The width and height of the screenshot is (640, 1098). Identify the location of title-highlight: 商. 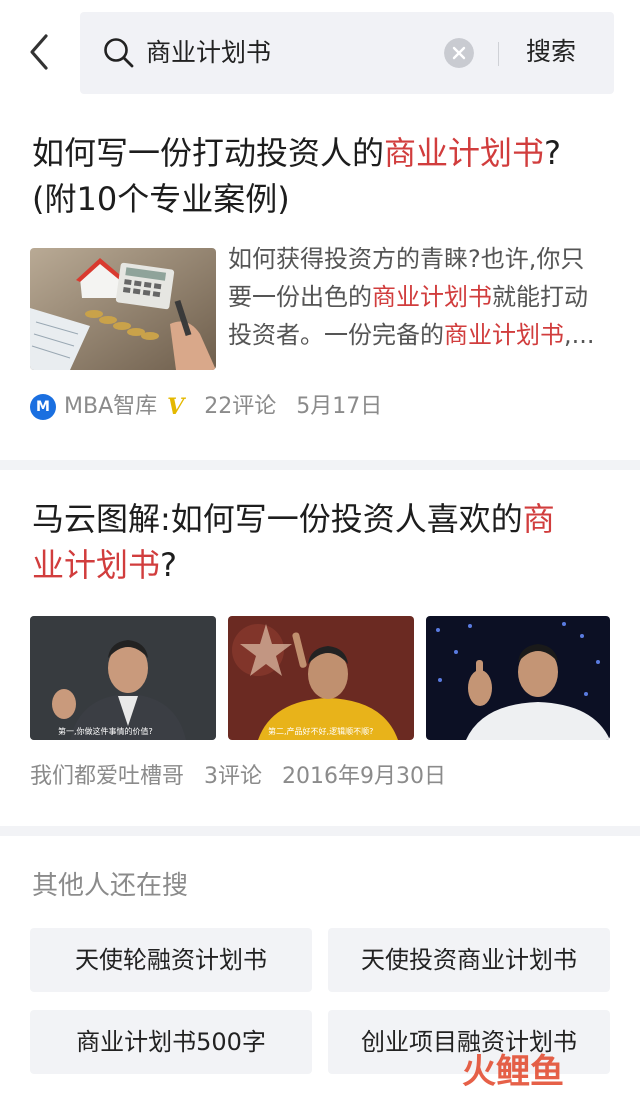
(538, 519).